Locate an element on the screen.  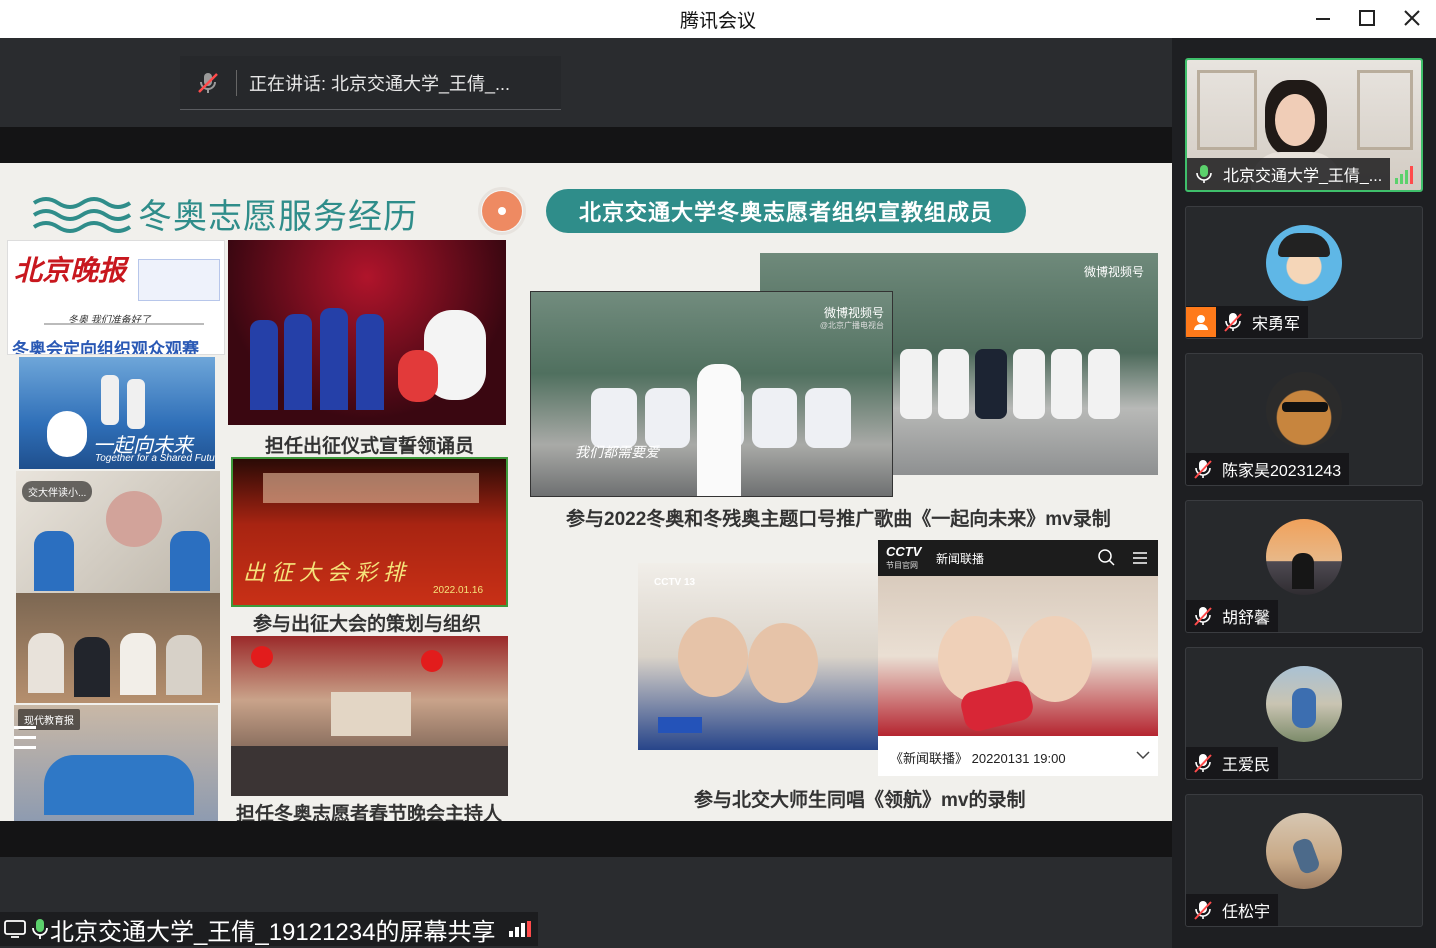
participant-namebar: 王爱民 is located at coordinates (1232, 763).